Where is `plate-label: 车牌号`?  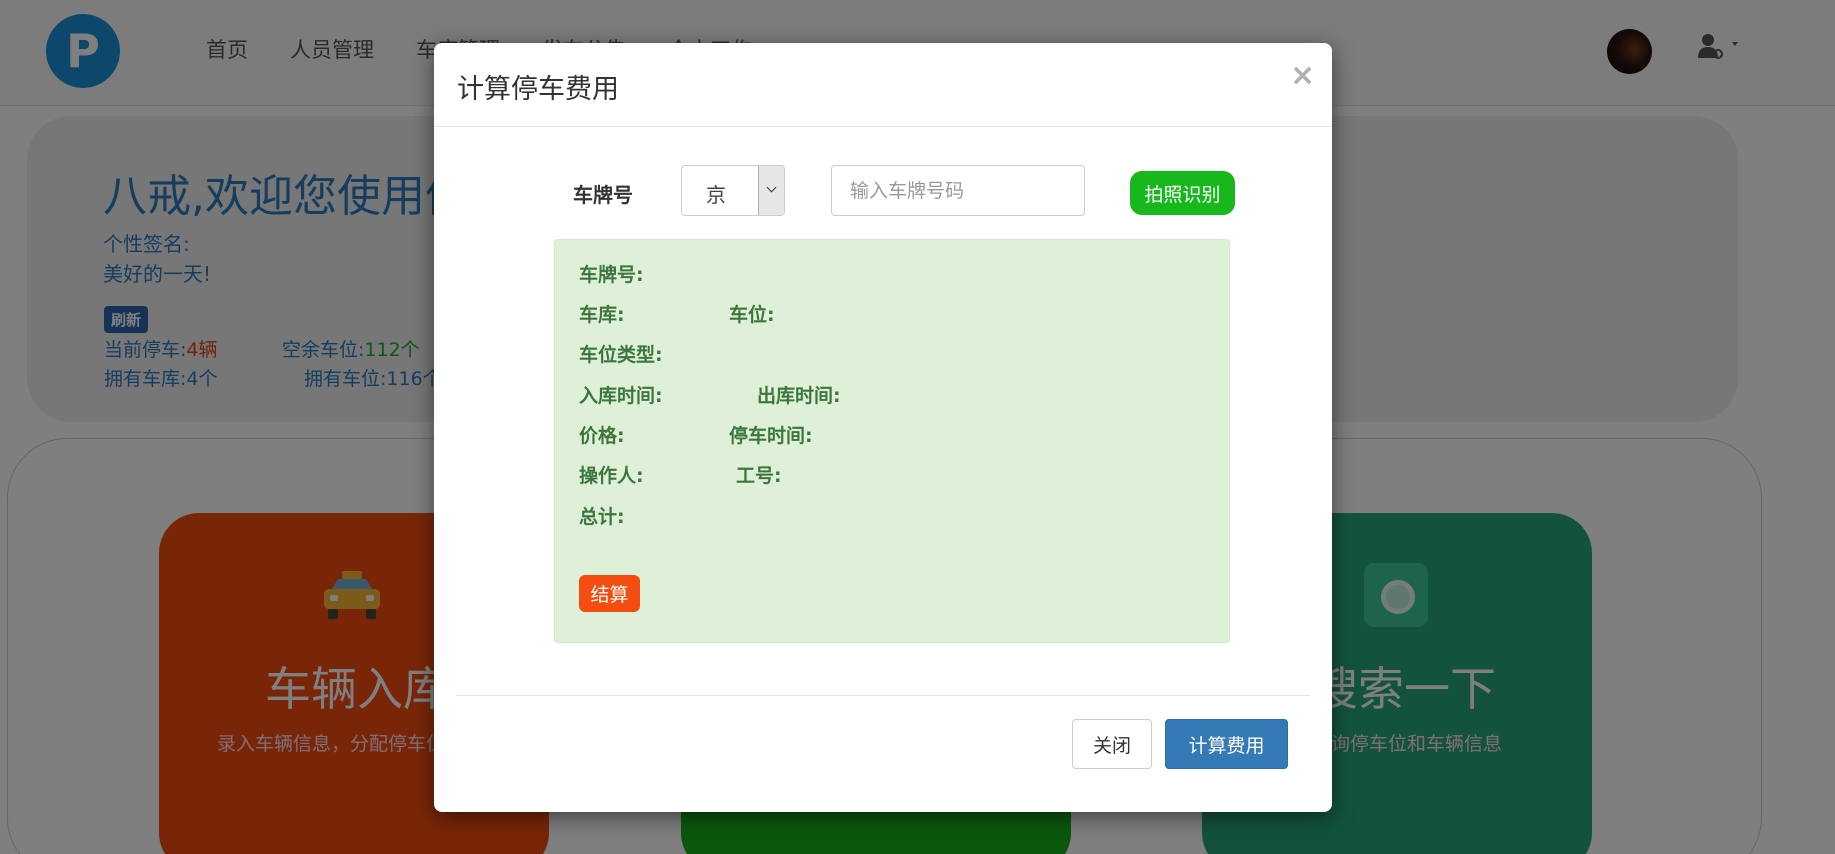
plate-label: 车牌号 is located at coordinates (603, 195).